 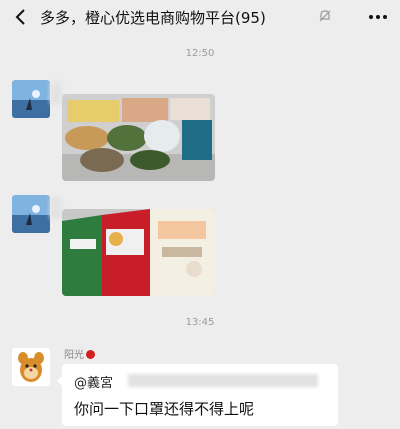 I want to click on chevron-left-icon, so click(x=21, y=17).